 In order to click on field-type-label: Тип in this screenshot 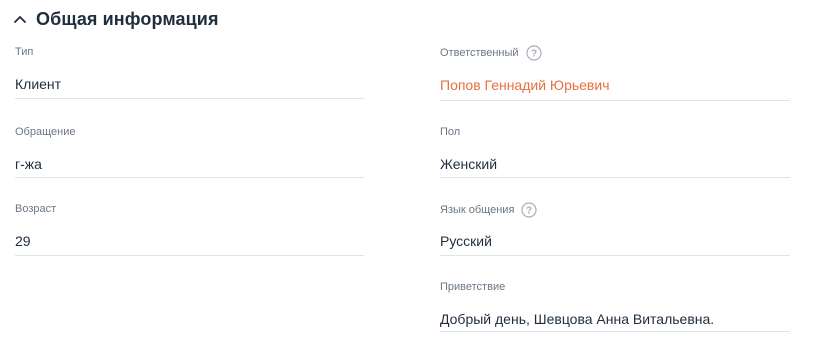, I will do `click(24, 52)`.